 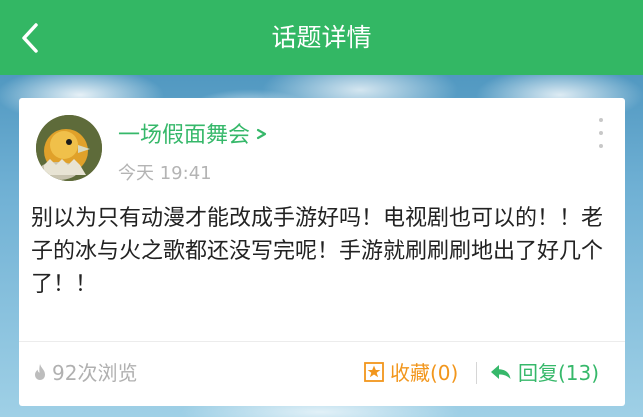 I want to click on flame-icon, so click(x=40, y=371).